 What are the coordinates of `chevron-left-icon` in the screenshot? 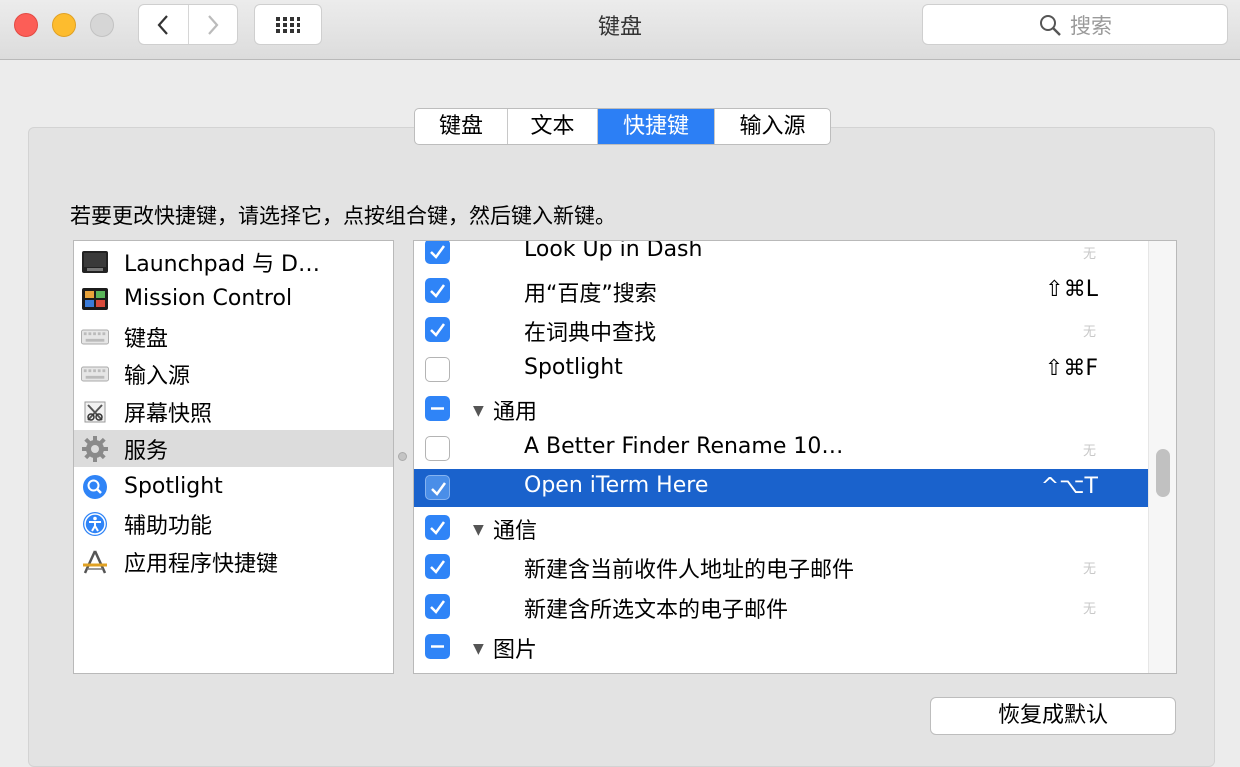 It's located at (163, 24).